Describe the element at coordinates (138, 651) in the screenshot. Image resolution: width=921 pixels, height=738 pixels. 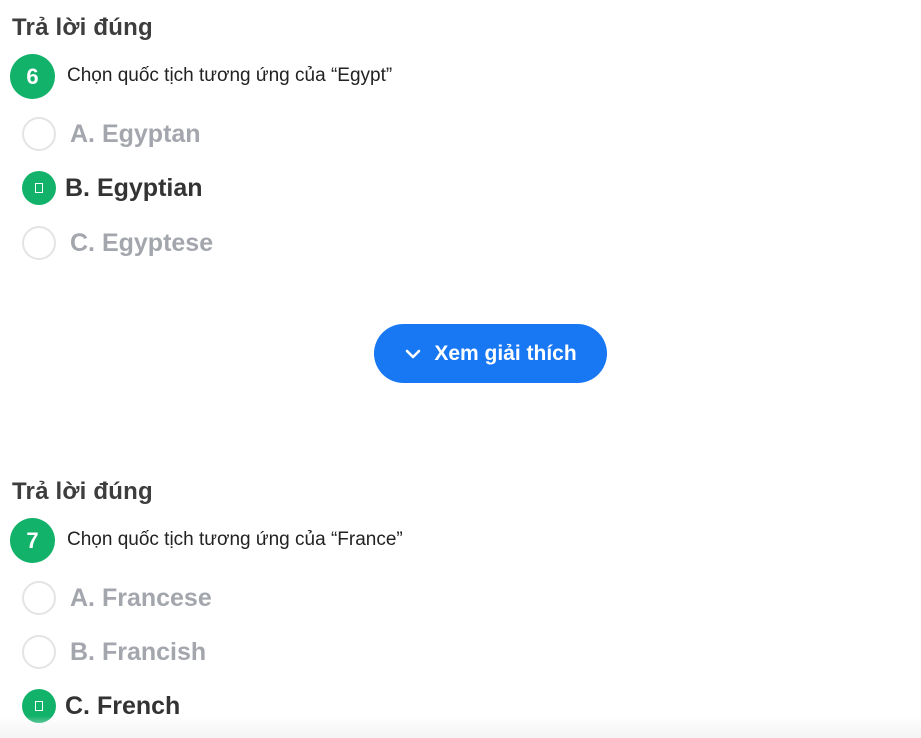
I see `option-label: B. Francish` at that location.